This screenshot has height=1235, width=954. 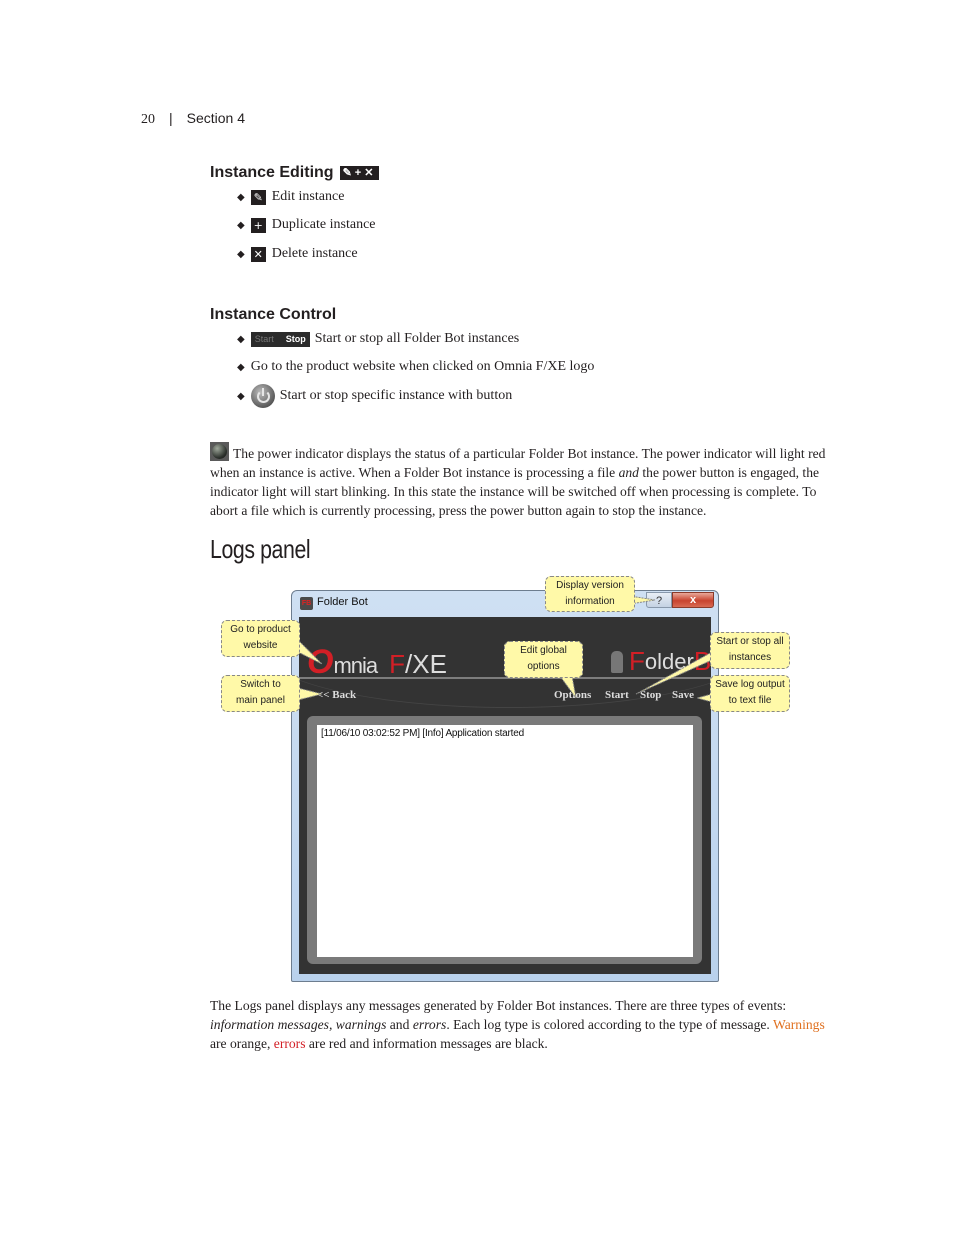 What do you see at coordinates (260, 638) in the screenshot?
I see `callout-product-website: Go to product website` at bounding box center [260, 638].